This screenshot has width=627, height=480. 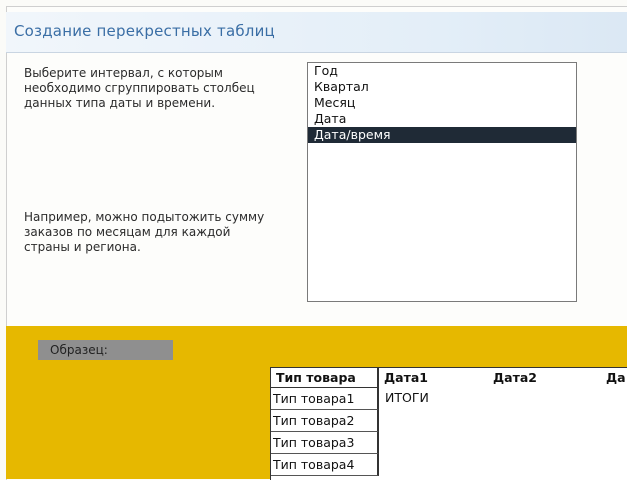 What do you see at coordinates (442, 103) in the screenshot?
I see `interval-option-month: Месяц` at bounding box center [442, 103].